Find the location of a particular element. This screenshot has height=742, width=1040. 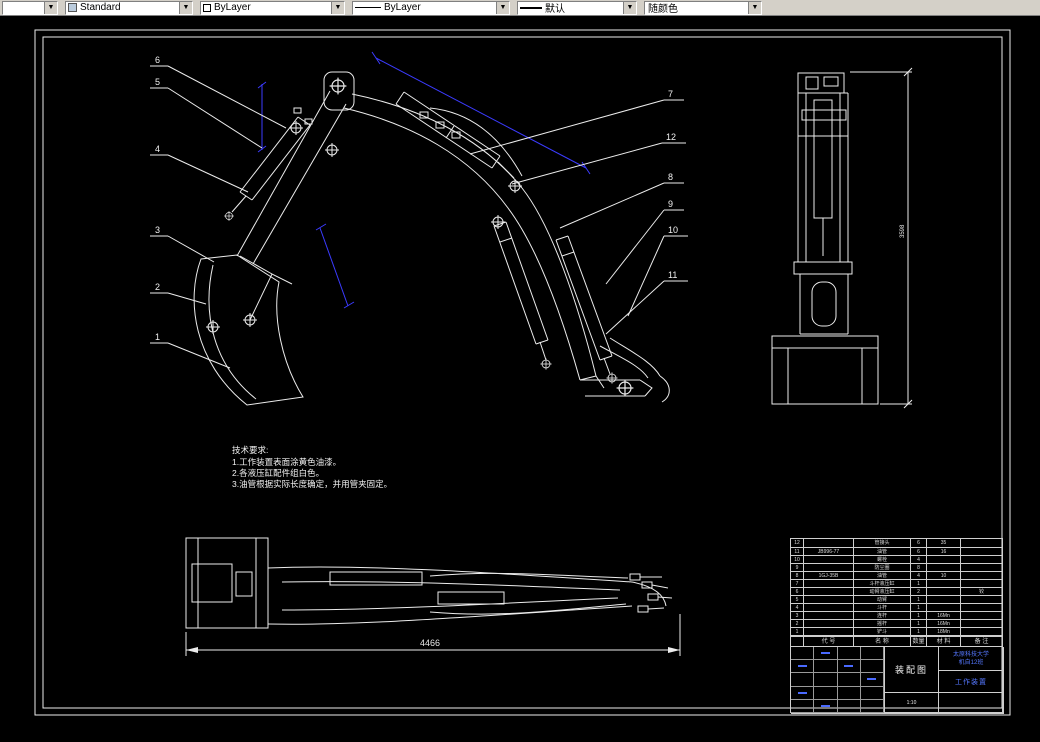

title-block-misc-cell is located at coordinates (971, 703).